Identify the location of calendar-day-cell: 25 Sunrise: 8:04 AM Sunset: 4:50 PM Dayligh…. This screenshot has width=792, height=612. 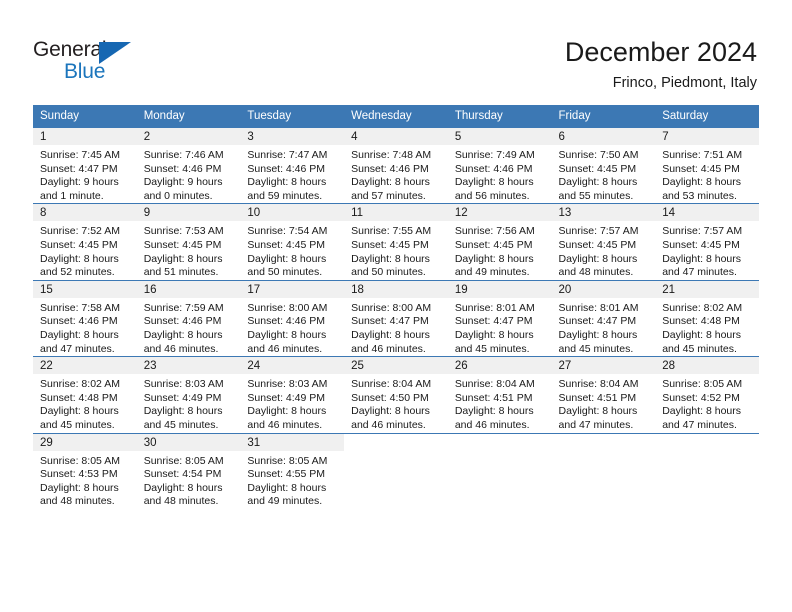
(396, 394).